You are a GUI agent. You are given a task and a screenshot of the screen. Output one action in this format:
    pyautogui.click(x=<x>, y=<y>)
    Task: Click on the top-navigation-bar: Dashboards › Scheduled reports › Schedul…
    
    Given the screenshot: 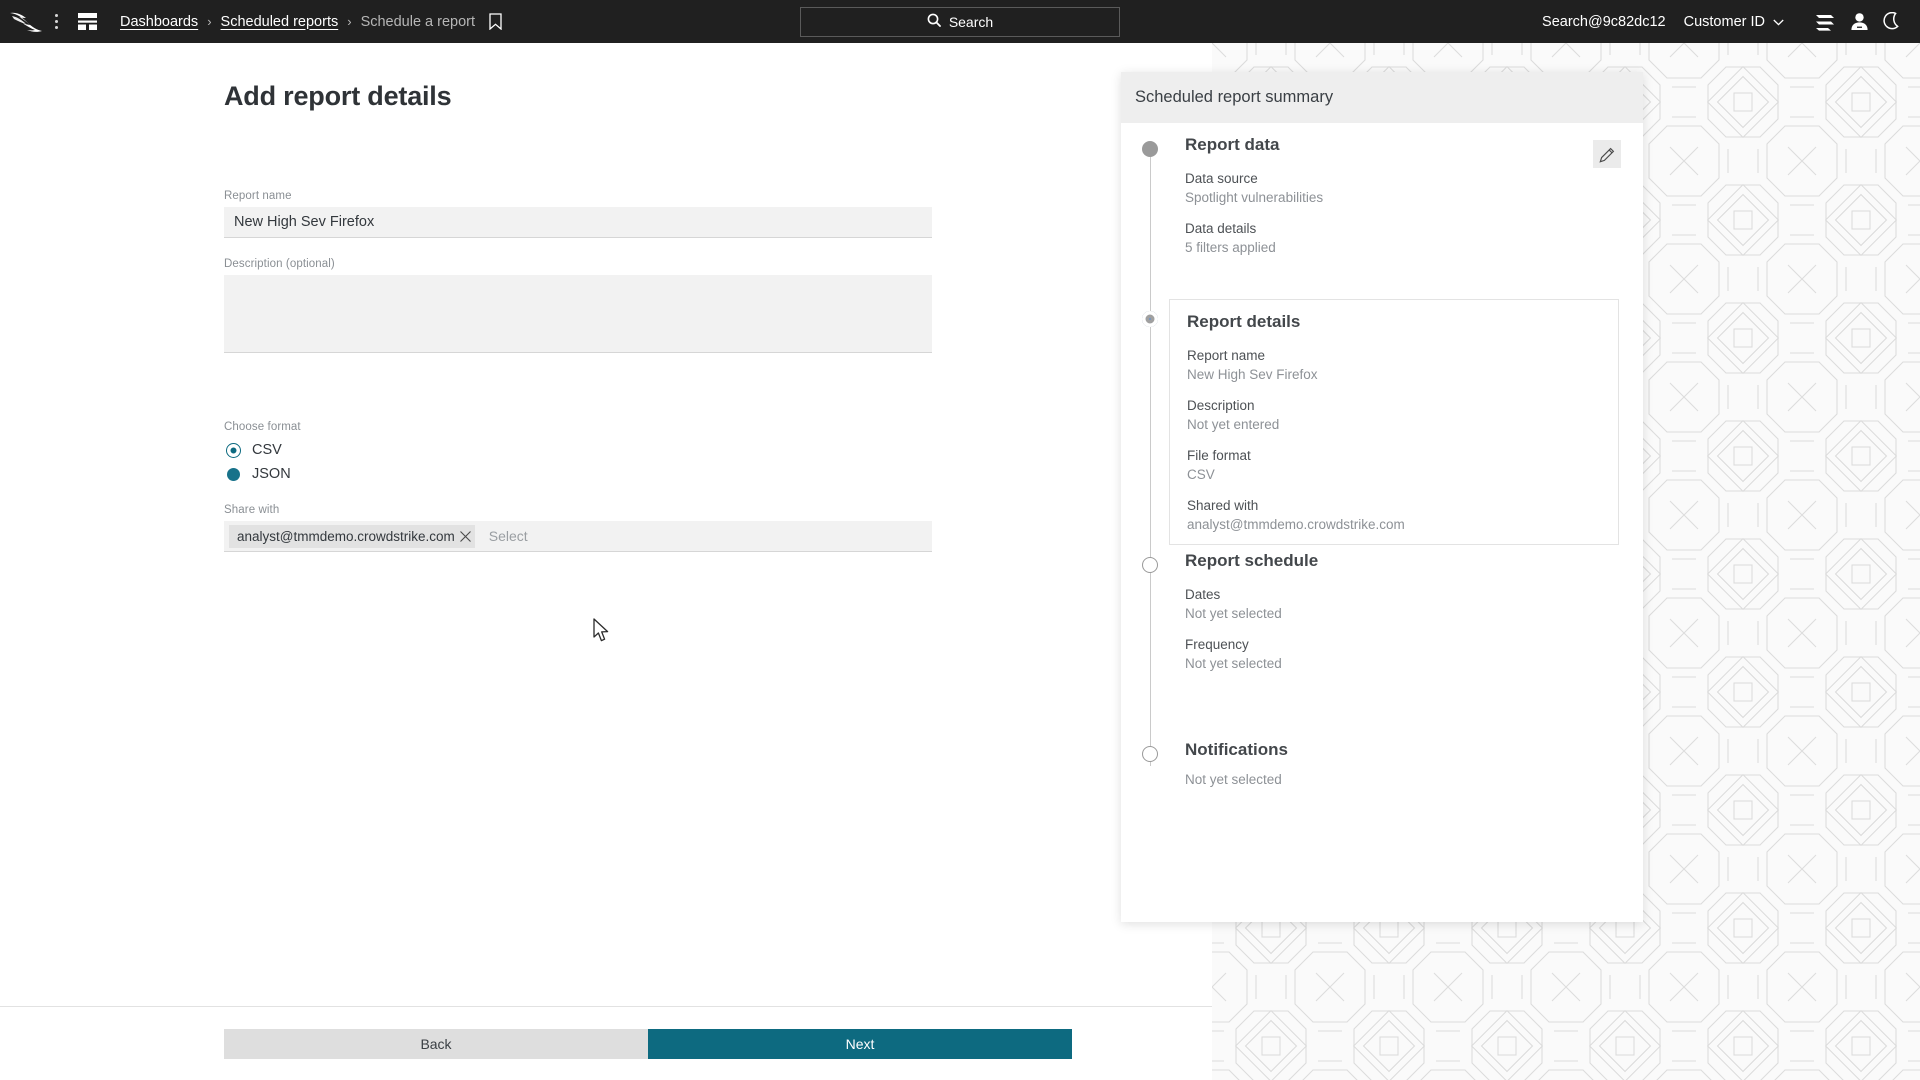 What is the action you would take?
    pyautogui.click(x=960, y=21)
    